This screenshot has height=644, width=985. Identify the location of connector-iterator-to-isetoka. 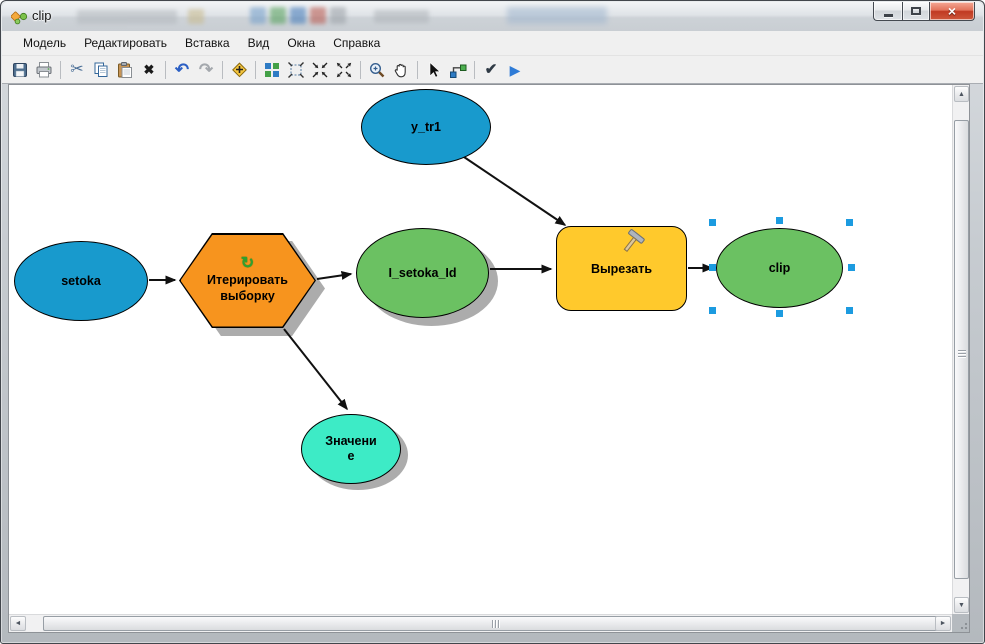
(334, 275).